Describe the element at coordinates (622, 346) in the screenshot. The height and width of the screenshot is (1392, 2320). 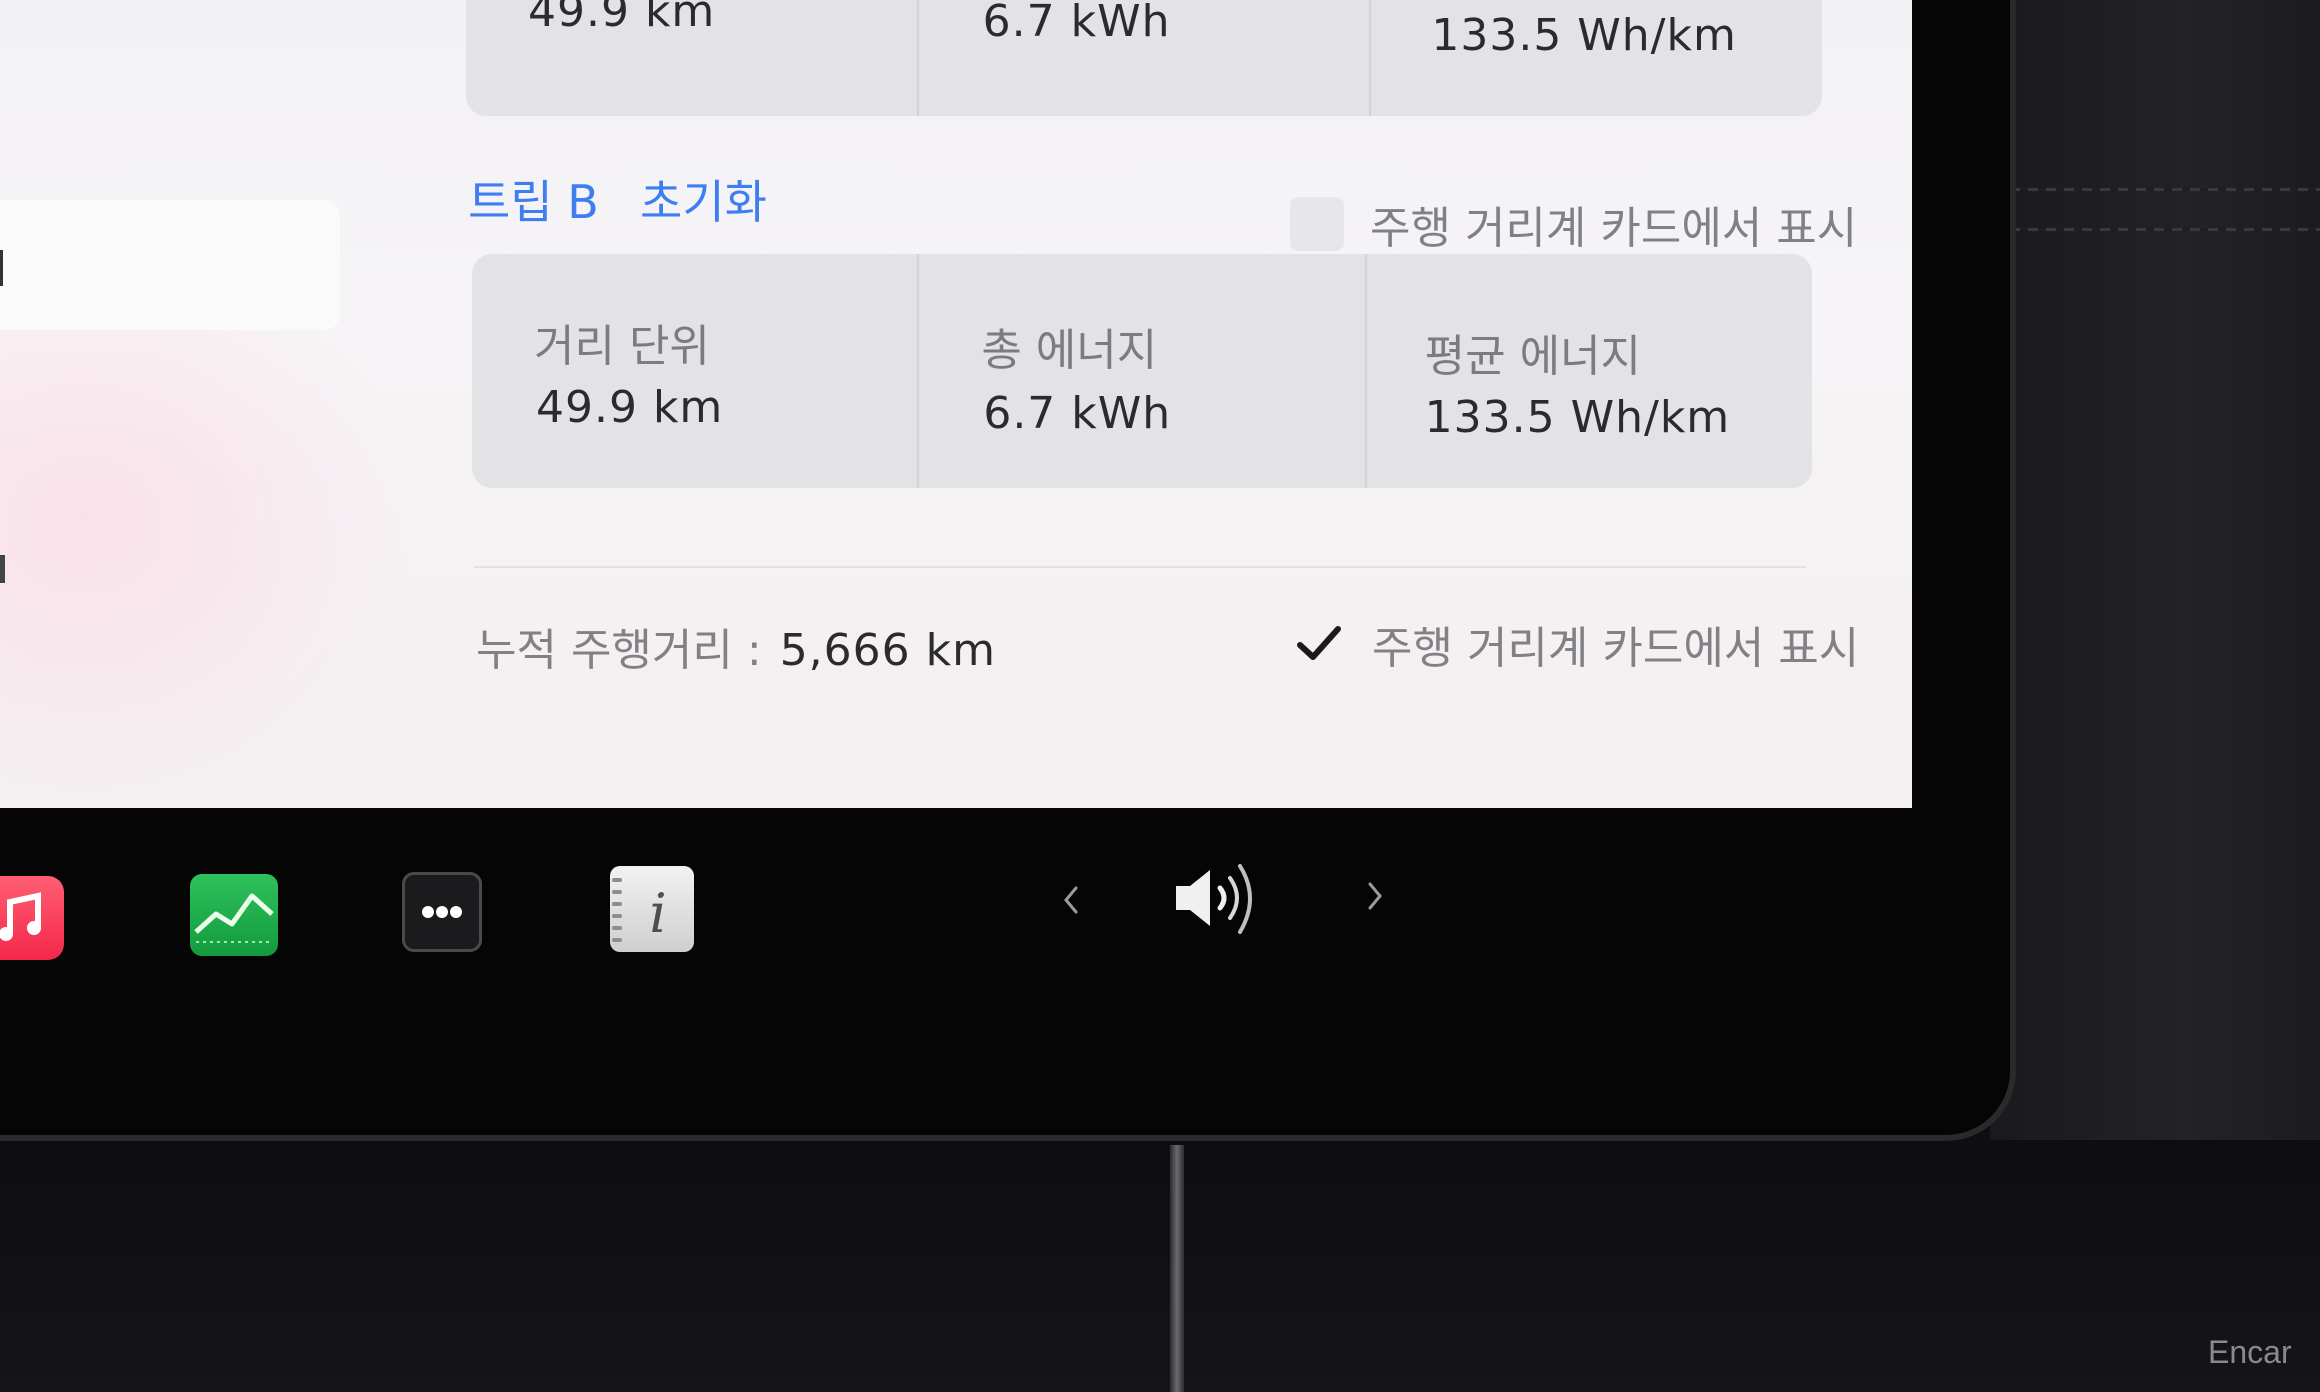
I see `trip-b-distance-label: 거리 단위` at that location.